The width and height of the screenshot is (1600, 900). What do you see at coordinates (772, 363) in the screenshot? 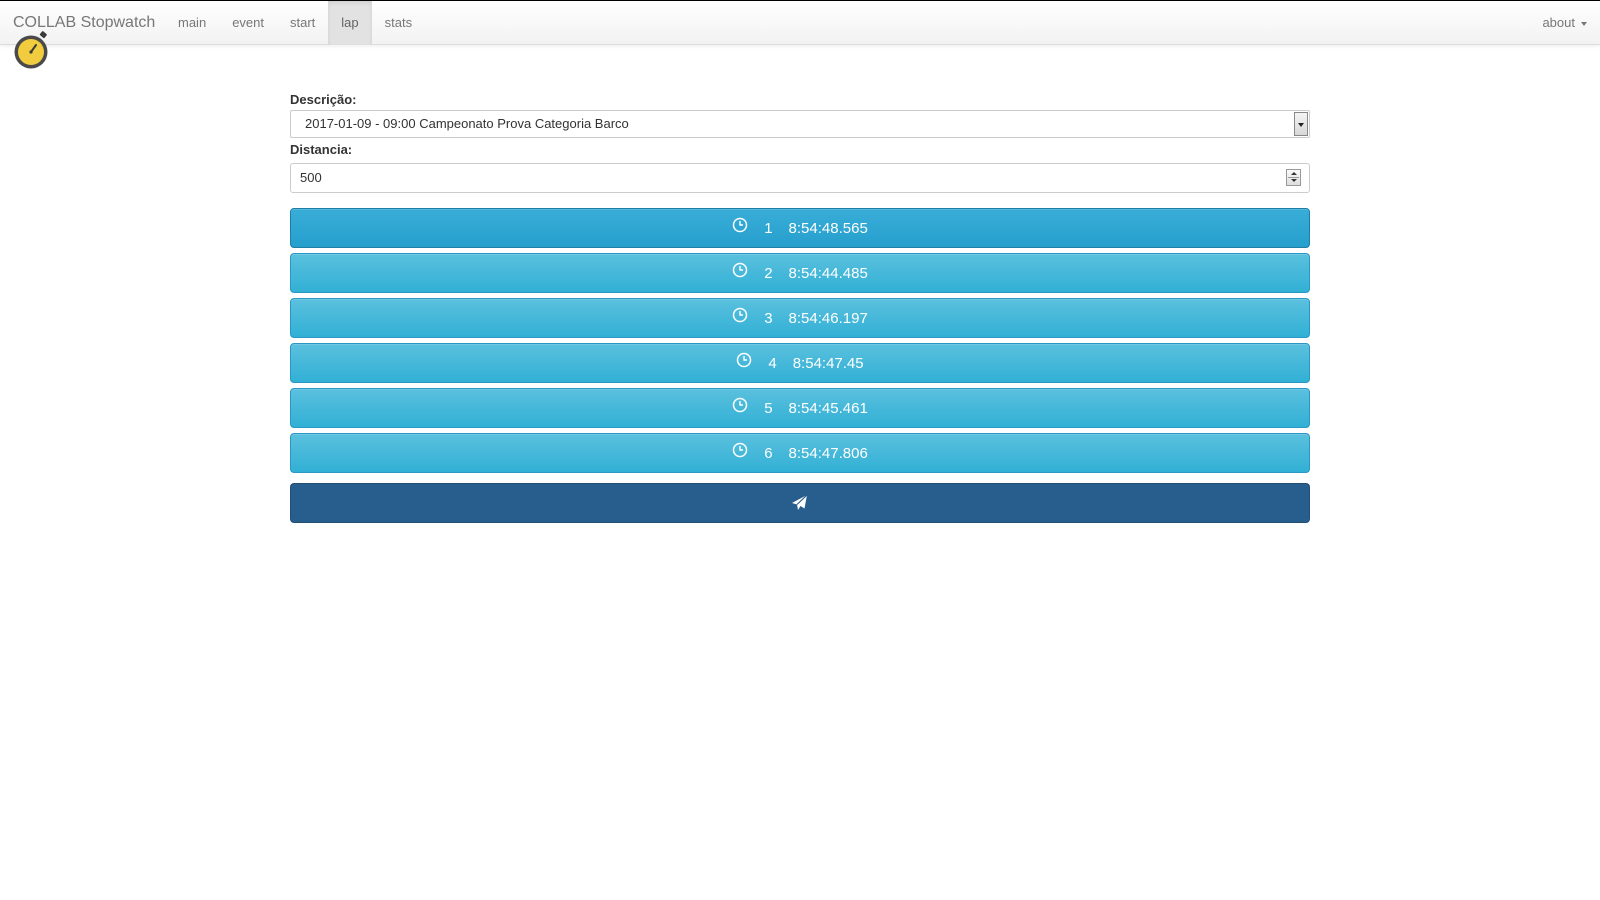
I see `lap-number: 4` at bounding box center [772, 363].